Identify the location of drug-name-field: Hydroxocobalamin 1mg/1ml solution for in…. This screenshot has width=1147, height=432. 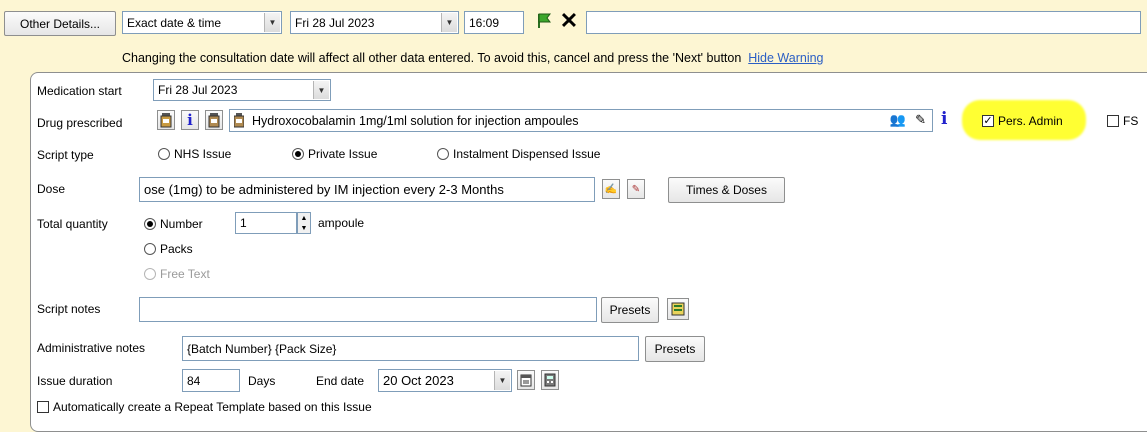
(581, 120).